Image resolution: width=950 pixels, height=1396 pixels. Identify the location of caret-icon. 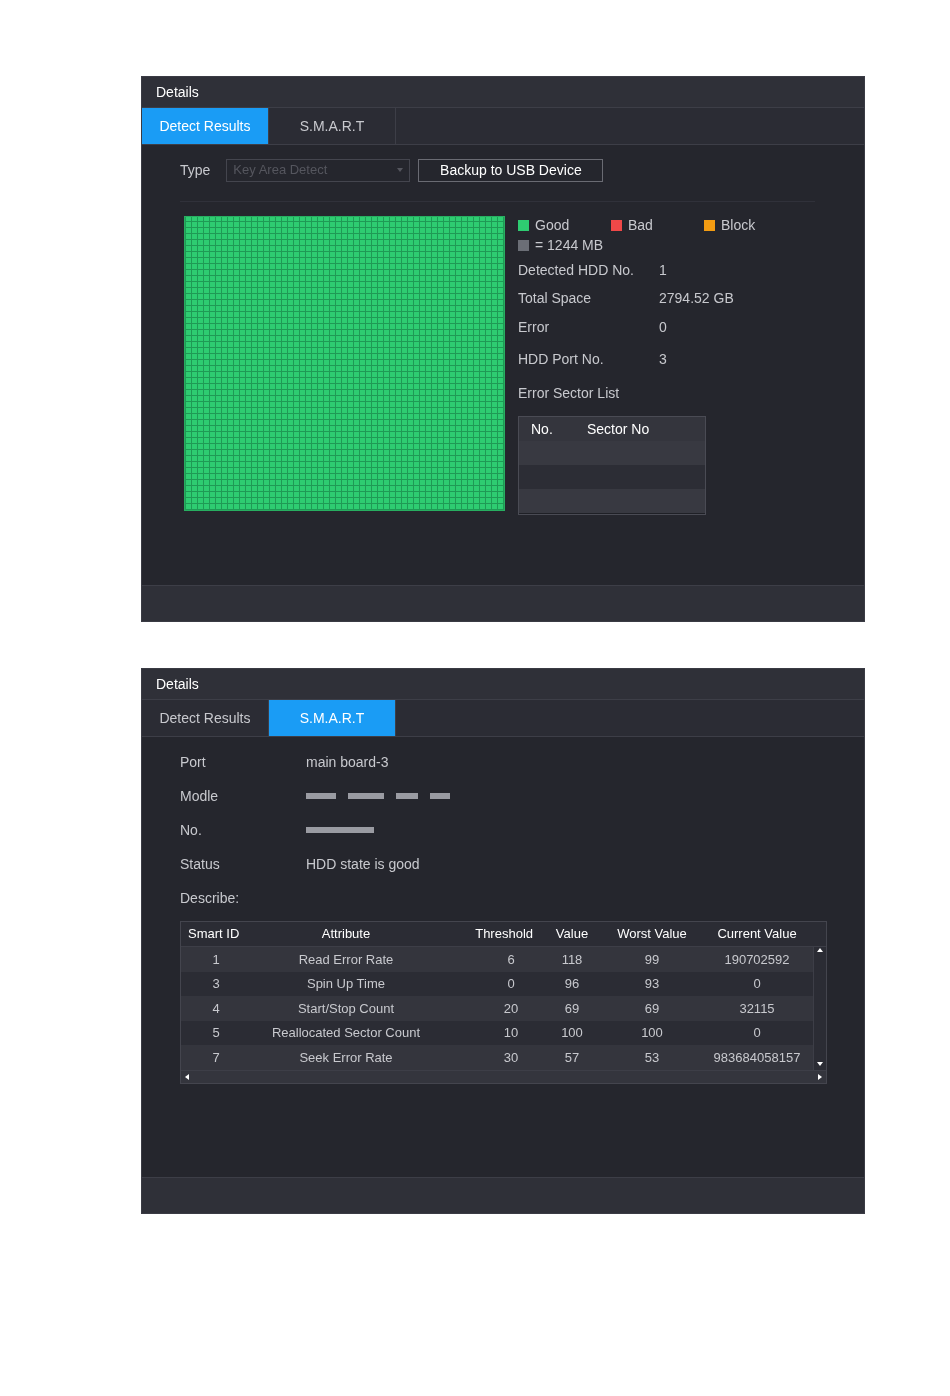
(400, 170).